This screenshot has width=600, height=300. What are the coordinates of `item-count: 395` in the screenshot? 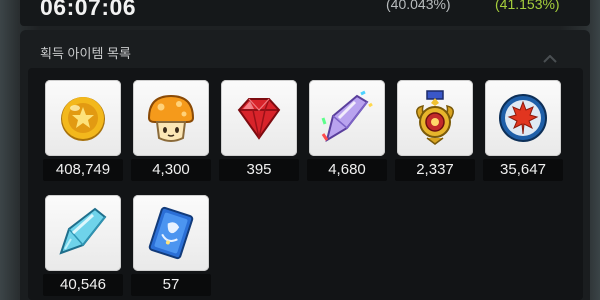 It's located at (259, 170).